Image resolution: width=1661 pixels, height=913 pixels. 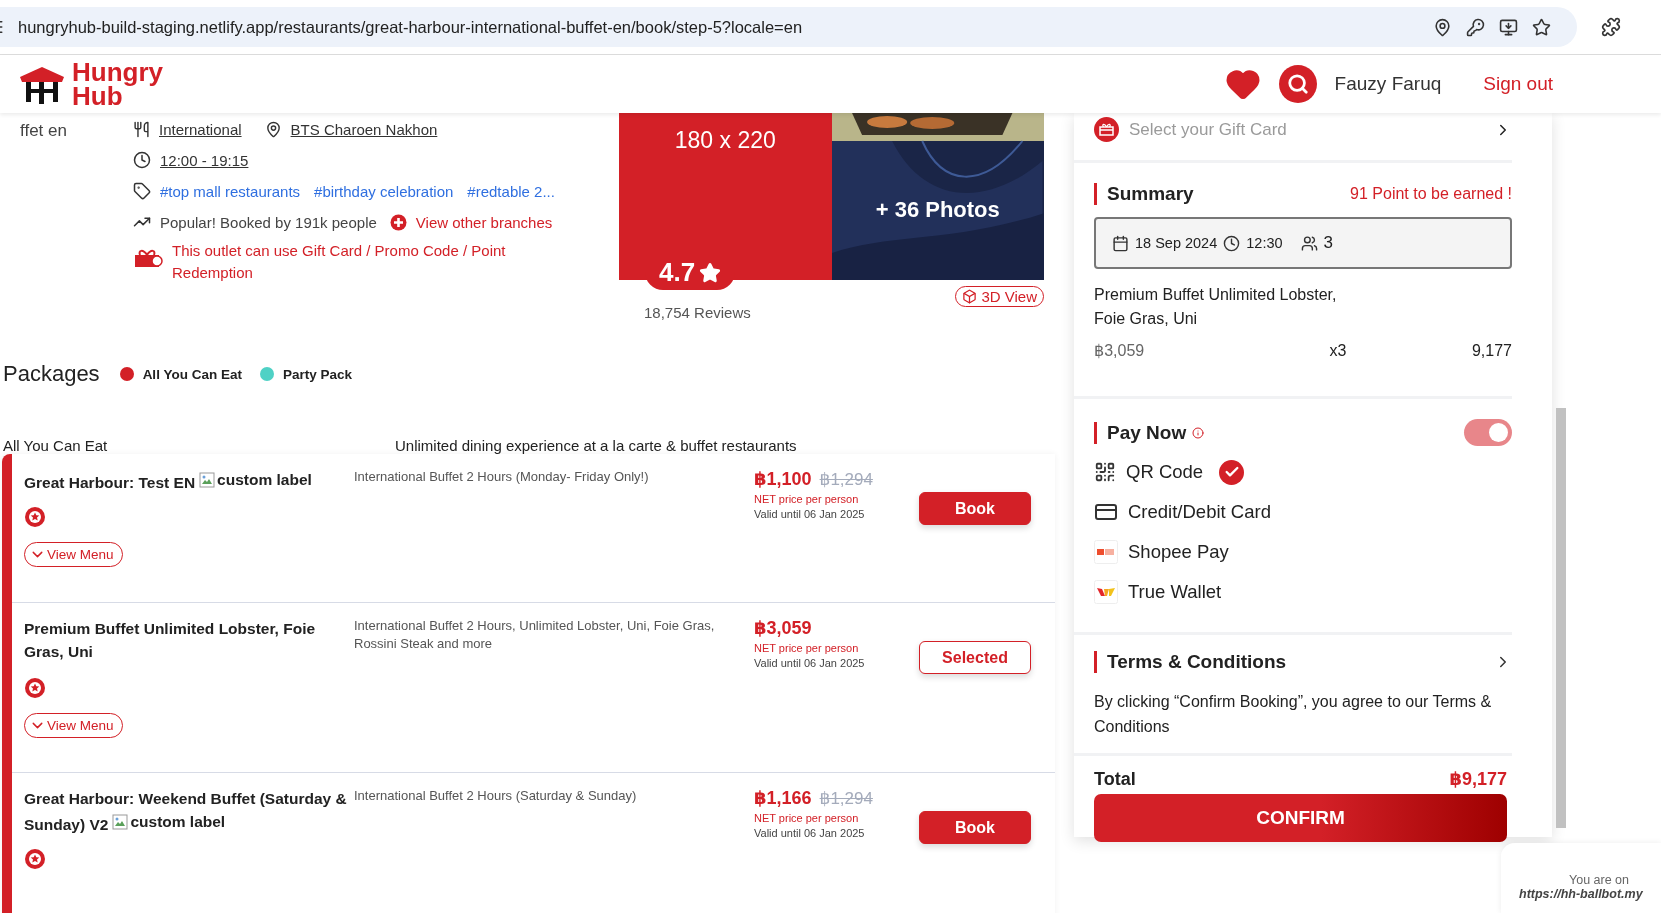 What do you see at coordinates (192, 374) in the screenshot?
I see `legend-label: All You Can Eat` at bounding box center [192, 374].